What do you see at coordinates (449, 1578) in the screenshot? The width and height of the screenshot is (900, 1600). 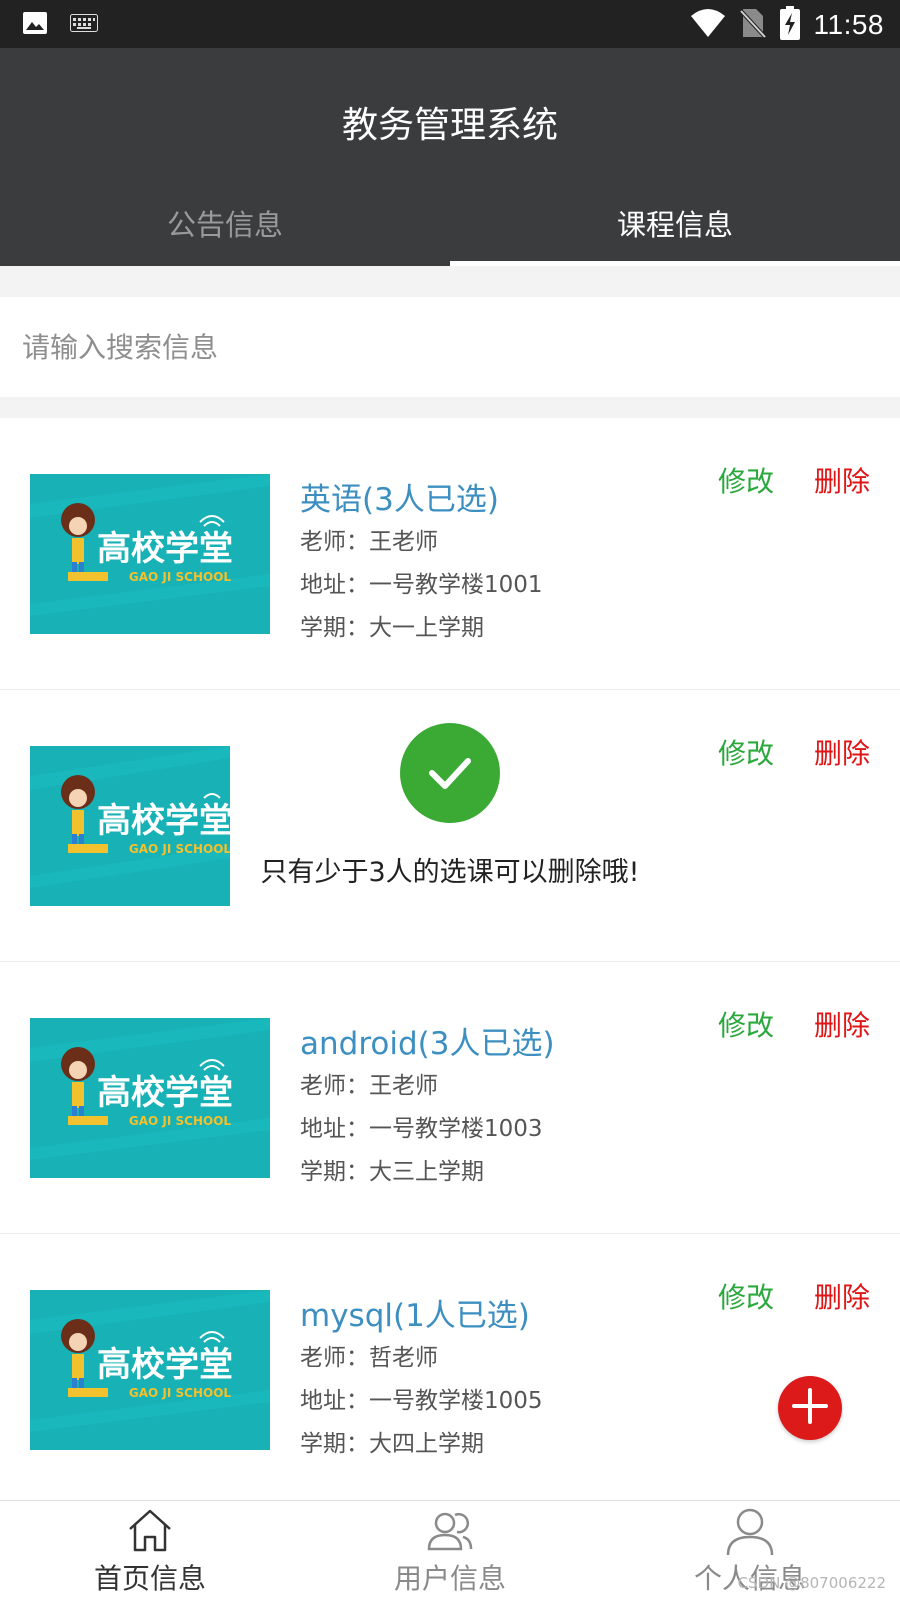 I see `nav-label-users: 用户信息` at bounding box center [449, 1578].